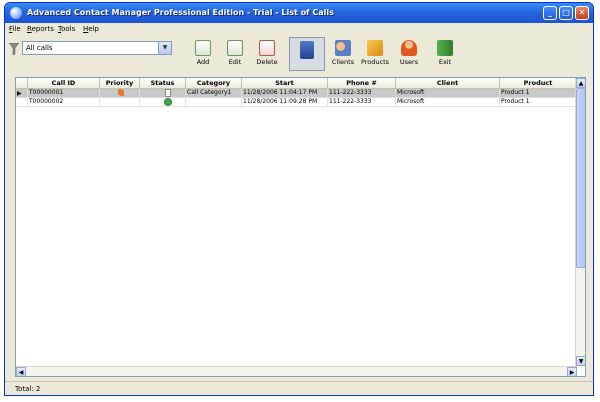 The image size is (600, 402). I want to click on filter-icon, so click(14, 49).